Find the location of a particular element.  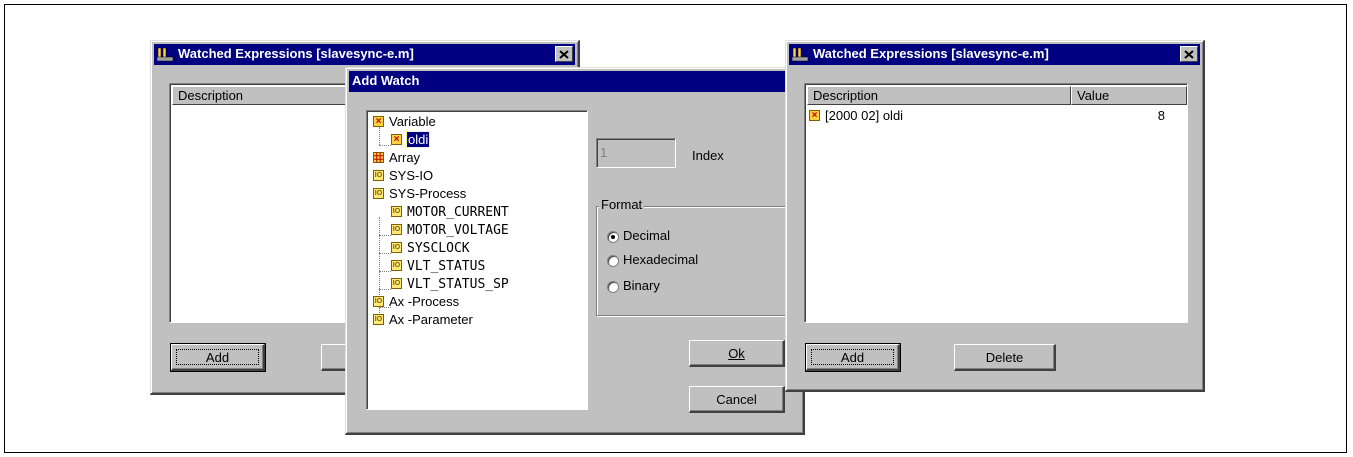

radio-hexadecimal is located at coordinates (613, 261).